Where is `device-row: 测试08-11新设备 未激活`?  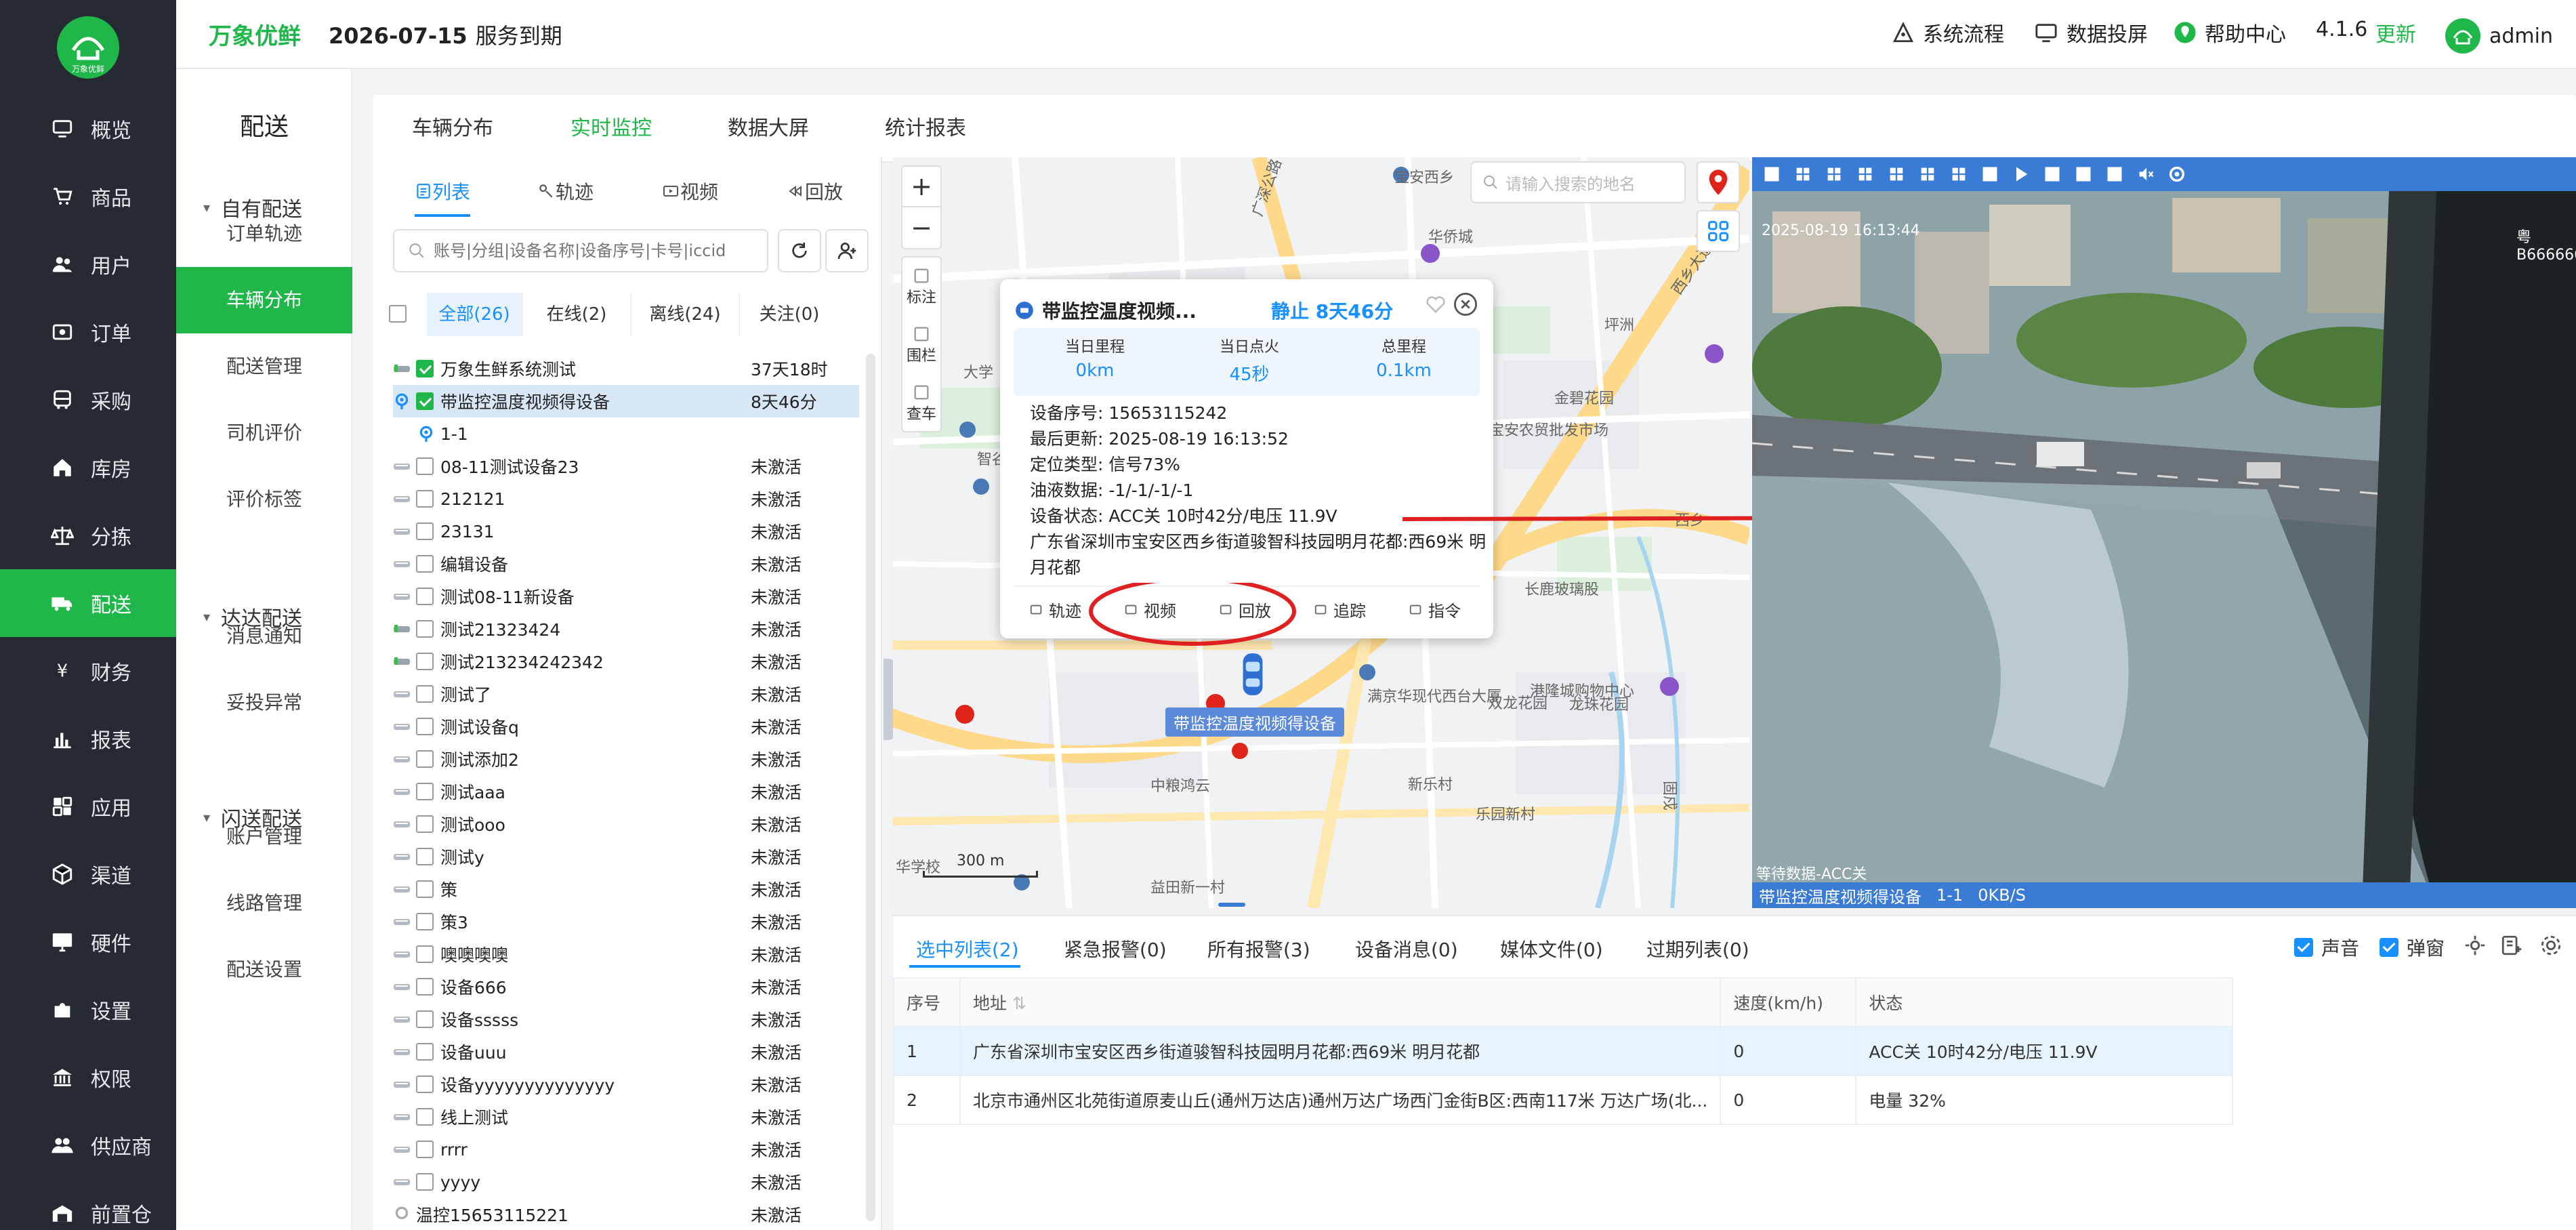 device-row: 测试08-11新设备 未激活 is located at coordinates (626, 596).